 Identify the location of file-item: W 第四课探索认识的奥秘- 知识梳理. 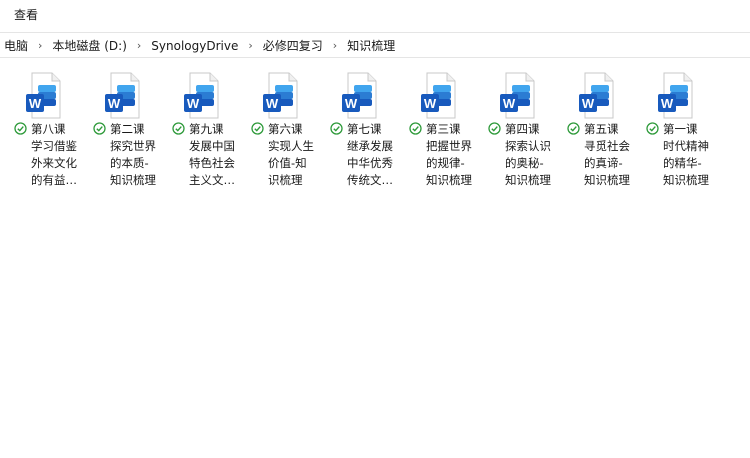
(524, 132).